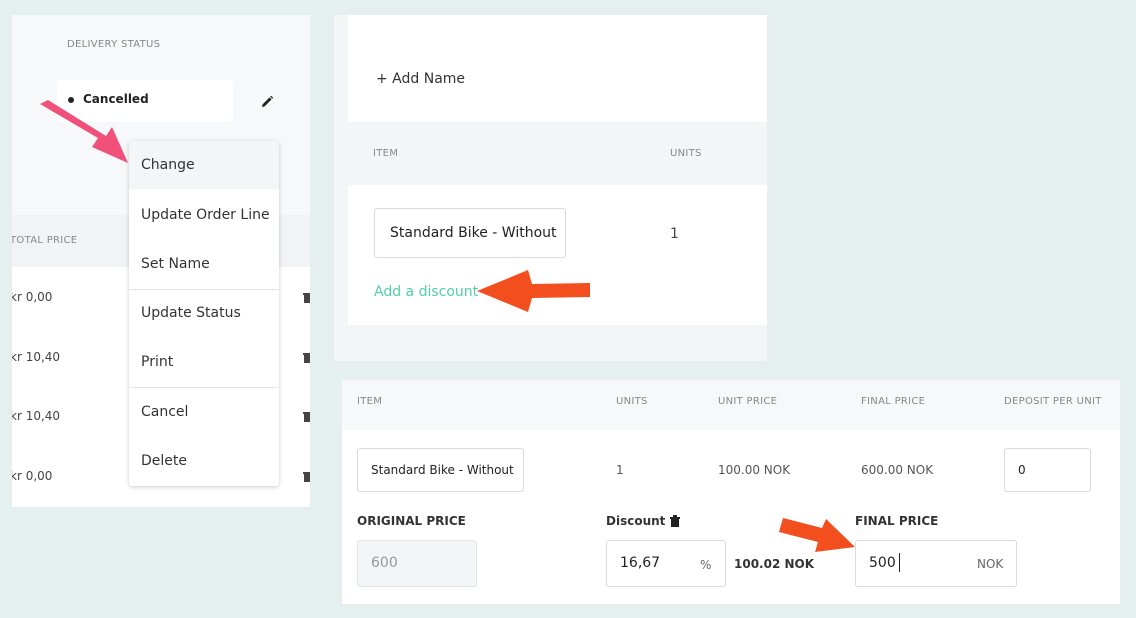  I want to click on pink-arrow-icon, so click(84, 131).